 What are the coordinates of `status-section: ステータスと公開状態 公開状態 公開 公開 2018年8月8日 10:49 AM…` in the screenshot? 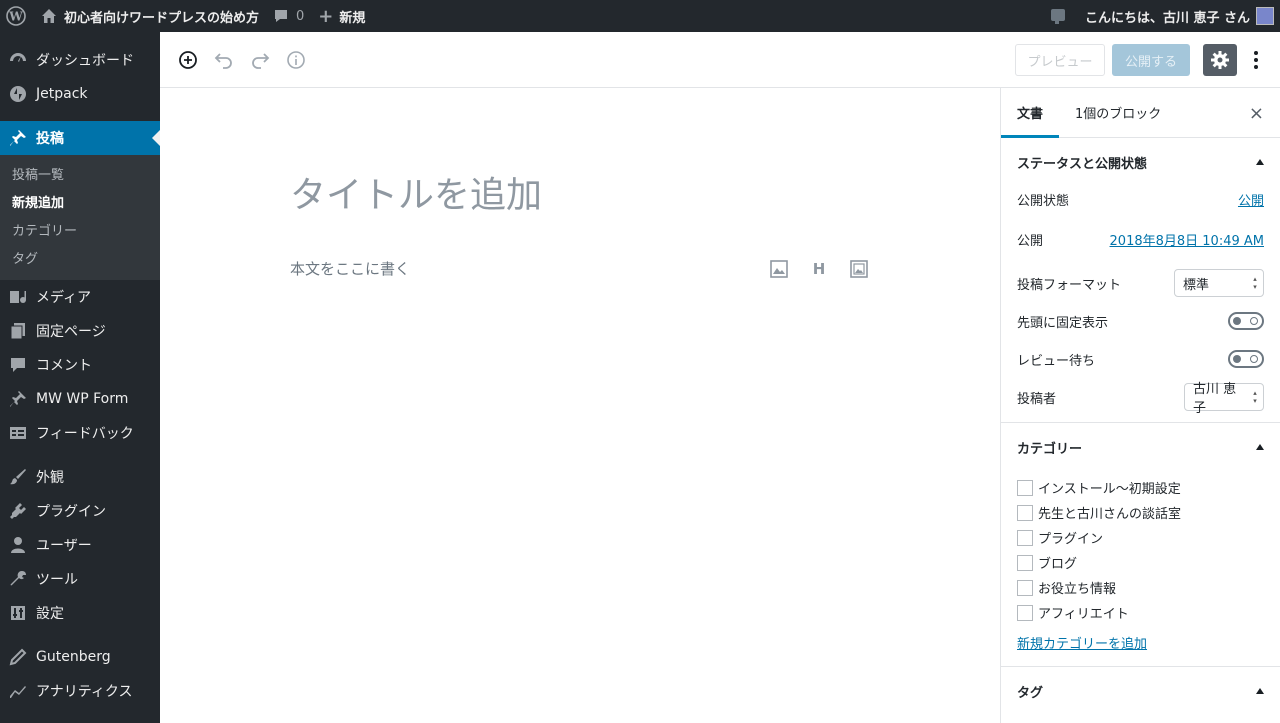 It's located at (1140, 280).